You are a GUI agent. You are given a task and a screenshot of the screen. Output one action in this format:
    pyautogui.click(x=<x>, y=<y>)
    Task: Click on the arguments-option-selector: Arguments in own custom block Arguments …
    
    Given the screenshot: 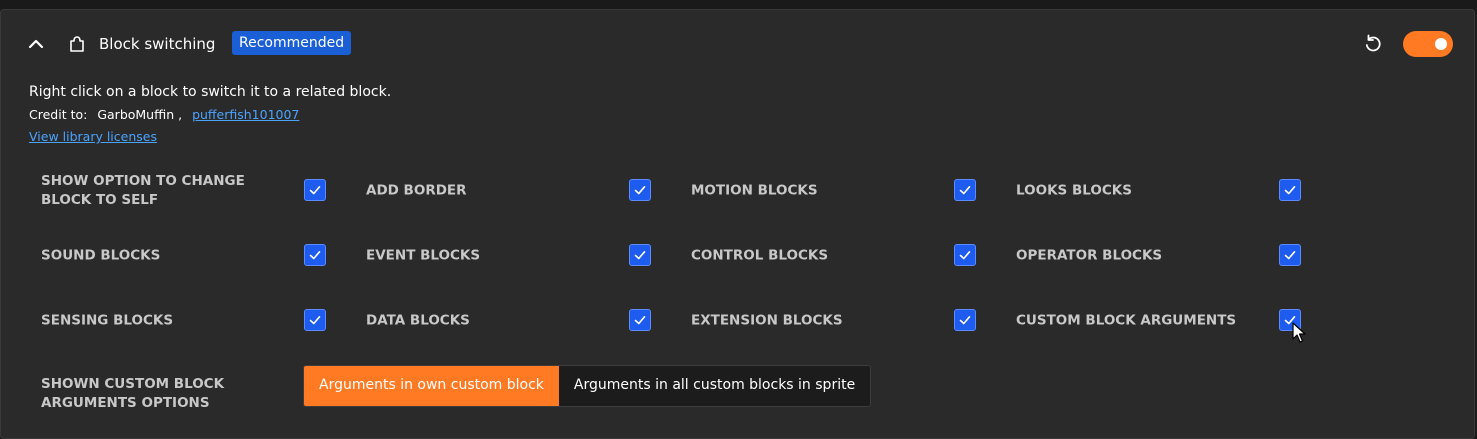 What is the action you would take?
    pyautogui.click(x=587, y=386)
    